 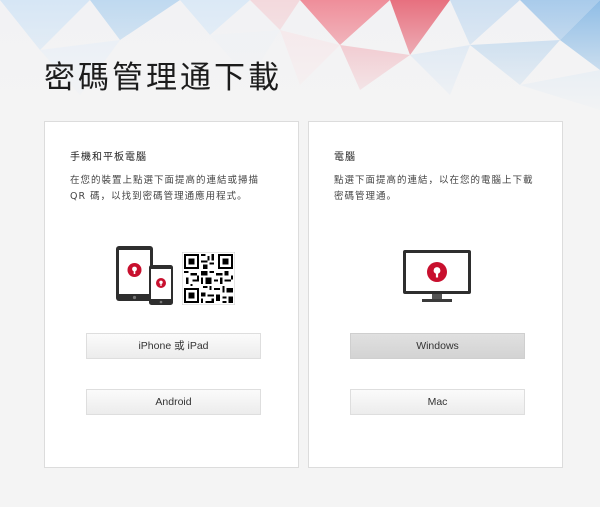 I want to click on password-manager-logo-icon, so click(x=437, y=272).